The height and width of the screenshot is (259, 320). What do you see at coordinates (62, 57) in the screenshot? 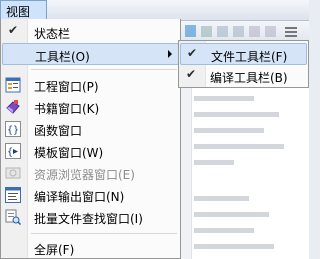
I see `menu-item-label: 工具栏(O)` at bounding box center [62, 57].